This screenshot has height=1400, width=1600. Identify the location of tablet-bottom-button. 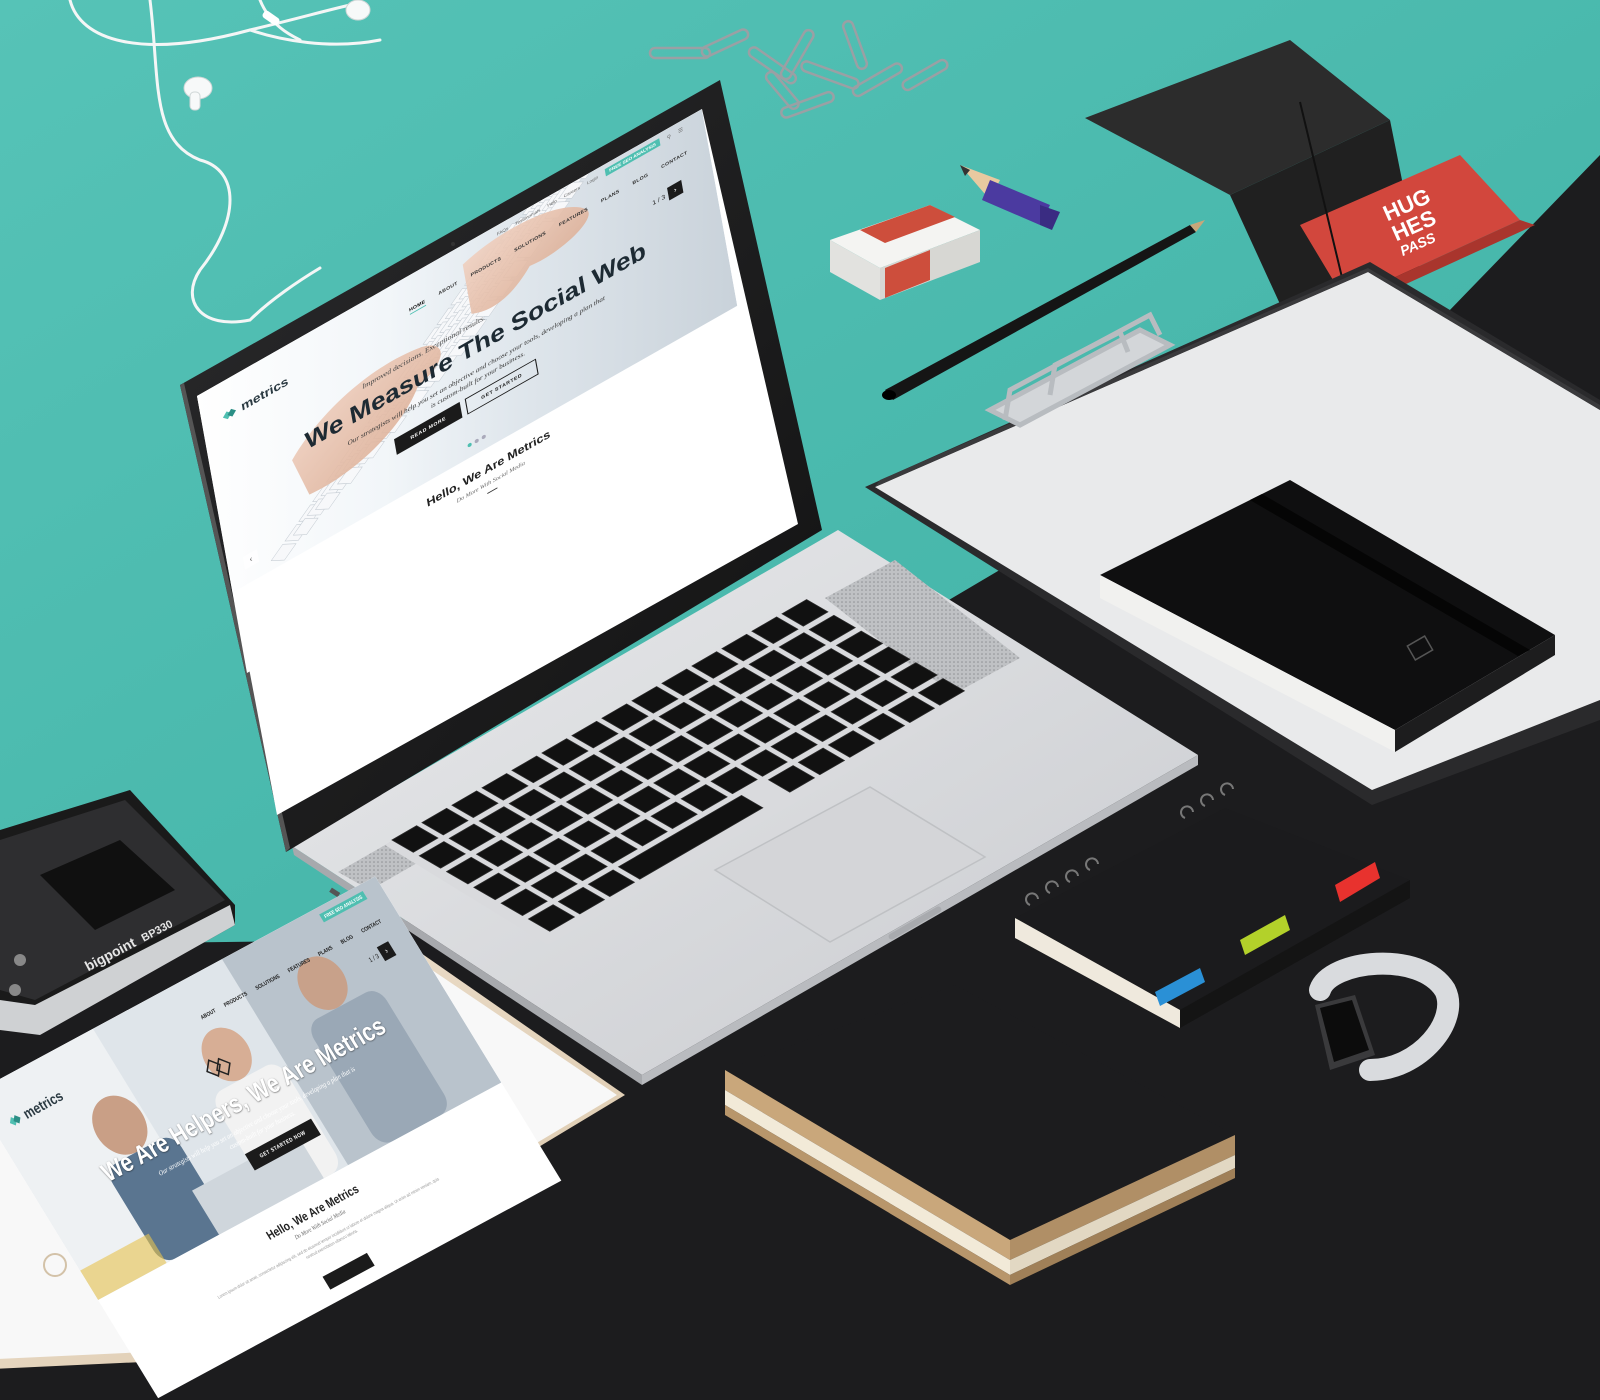
(348, 1271).